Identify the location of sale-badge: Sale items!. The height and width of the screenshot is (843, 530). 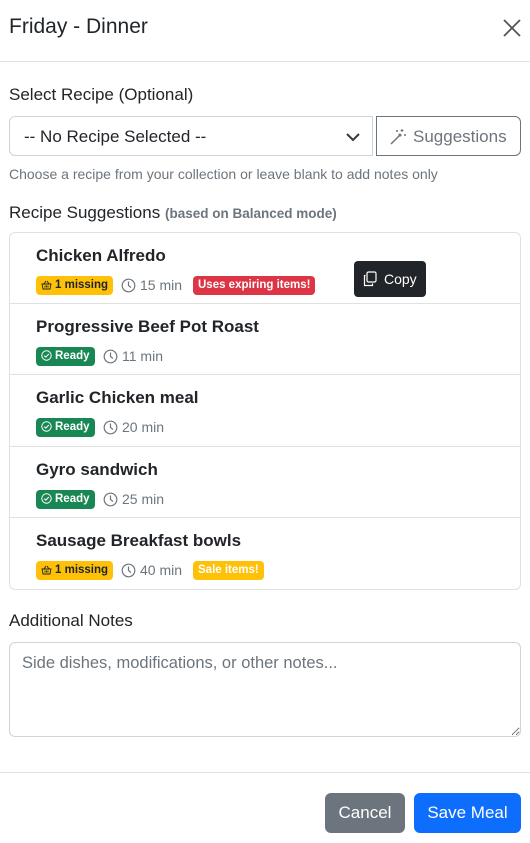
(228, 570).